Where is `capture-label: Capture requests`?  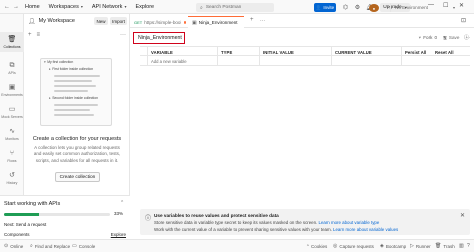 capture-label: Capture requests is located at coordinates (356, 246).